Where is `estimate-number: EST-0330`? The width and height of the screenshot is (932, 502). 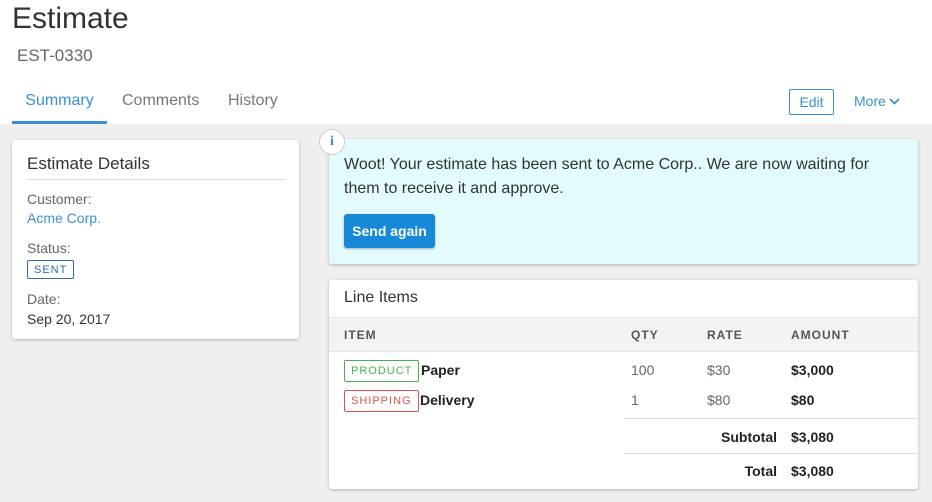
estimate-number: EST-0330 is located at coordinates (55, 55).